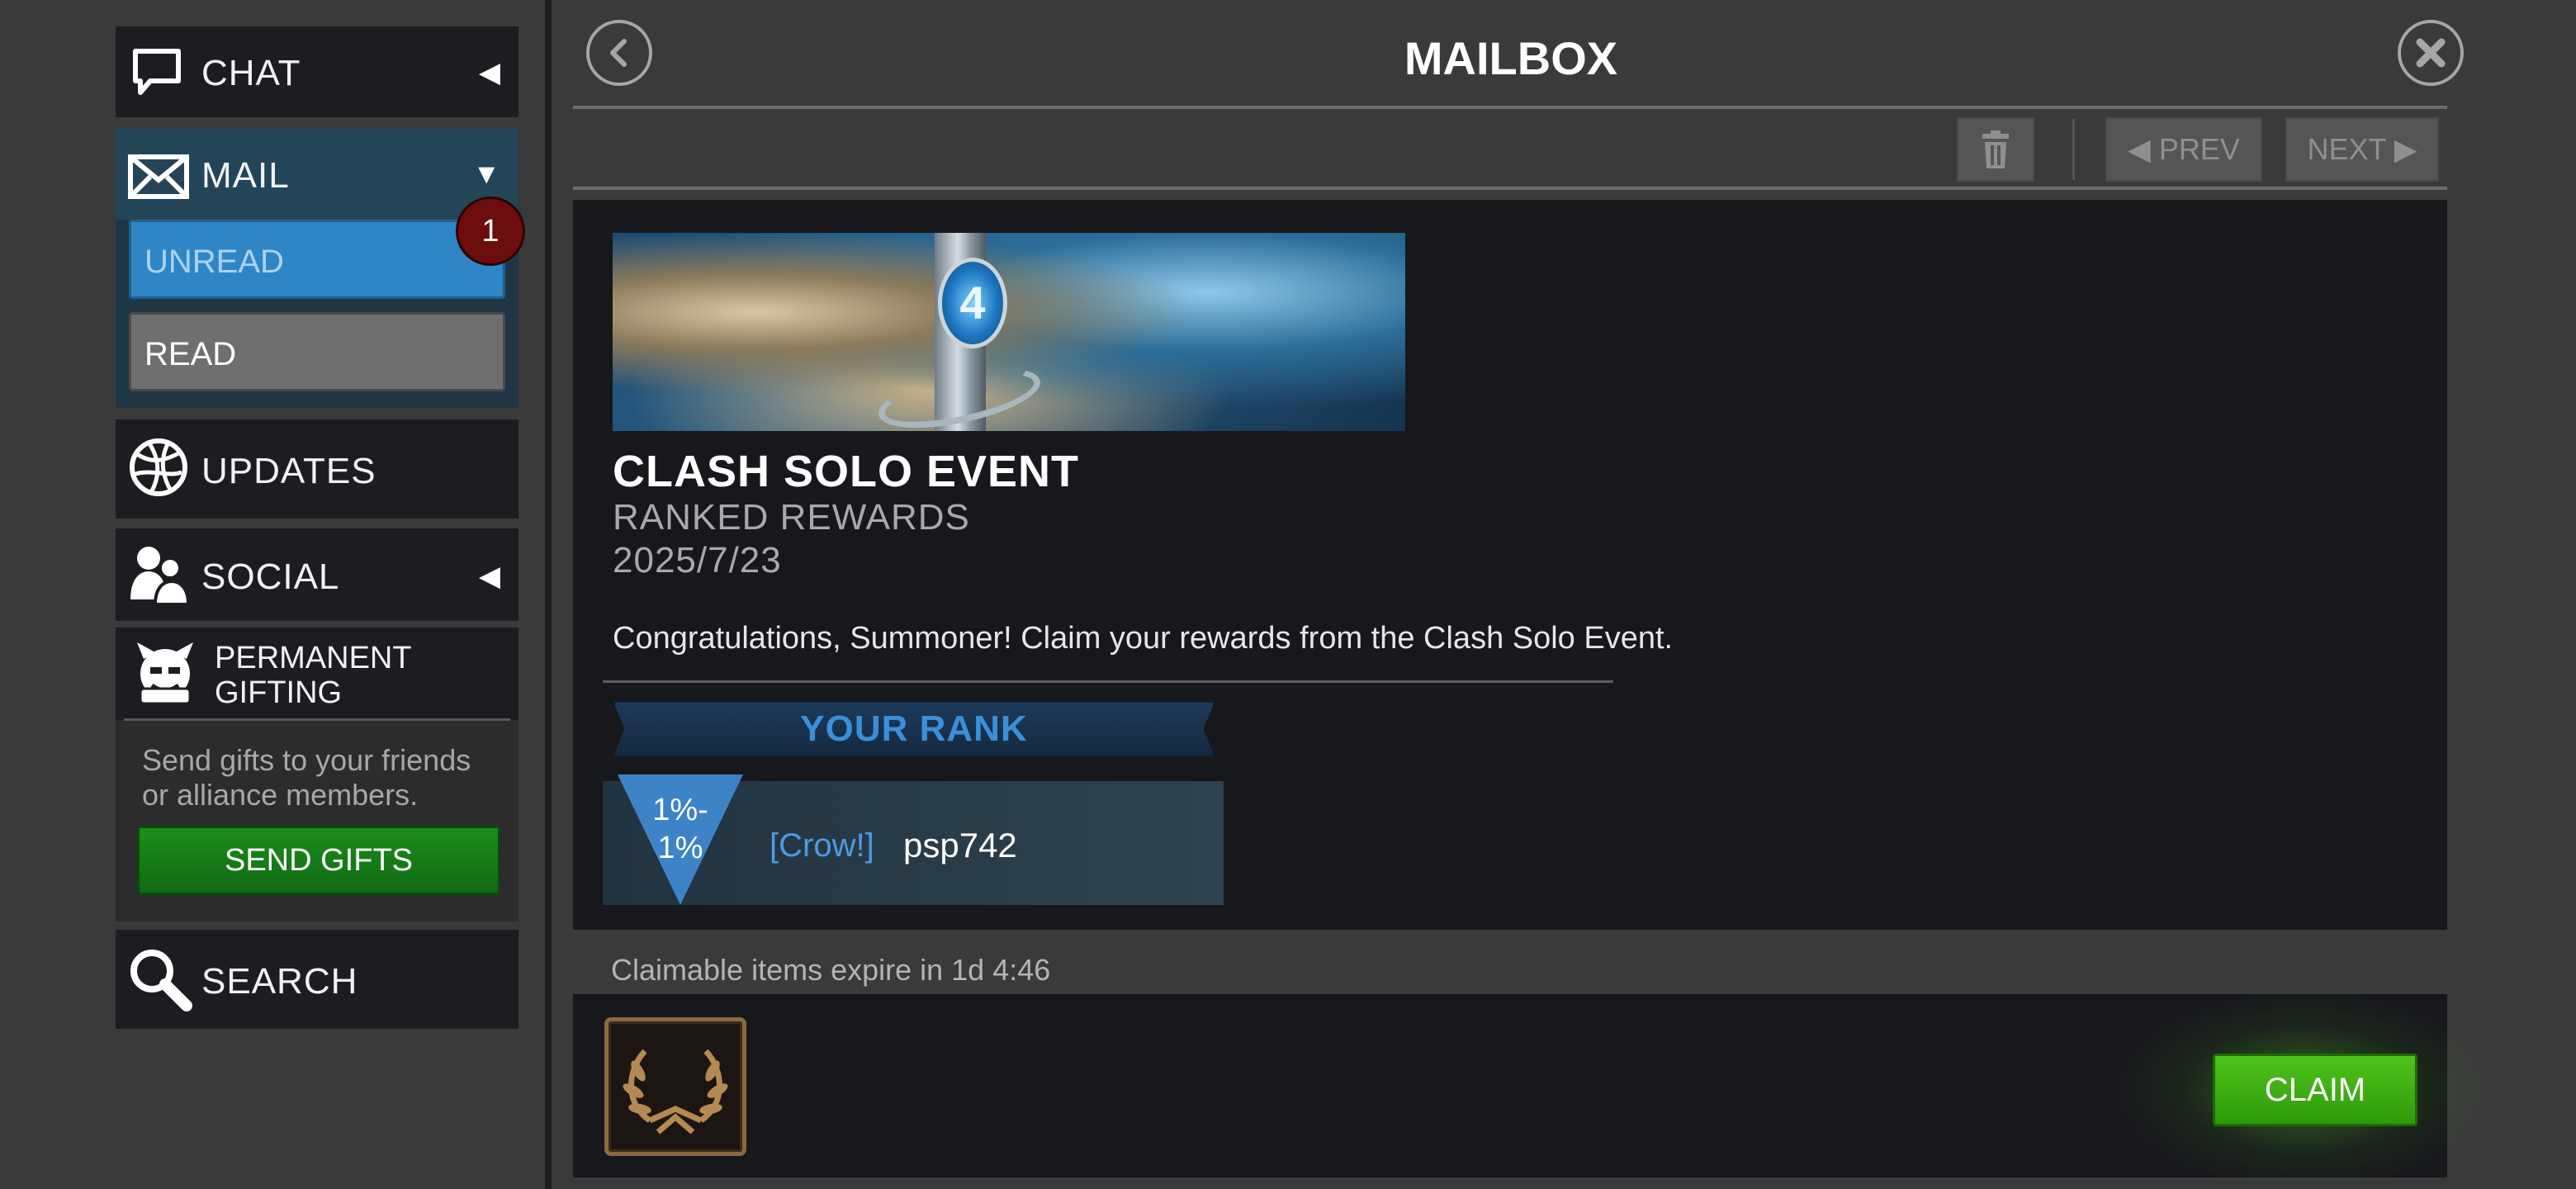  I want to click on event-subtitle: RANKED REWARDS, so click(791, 517).